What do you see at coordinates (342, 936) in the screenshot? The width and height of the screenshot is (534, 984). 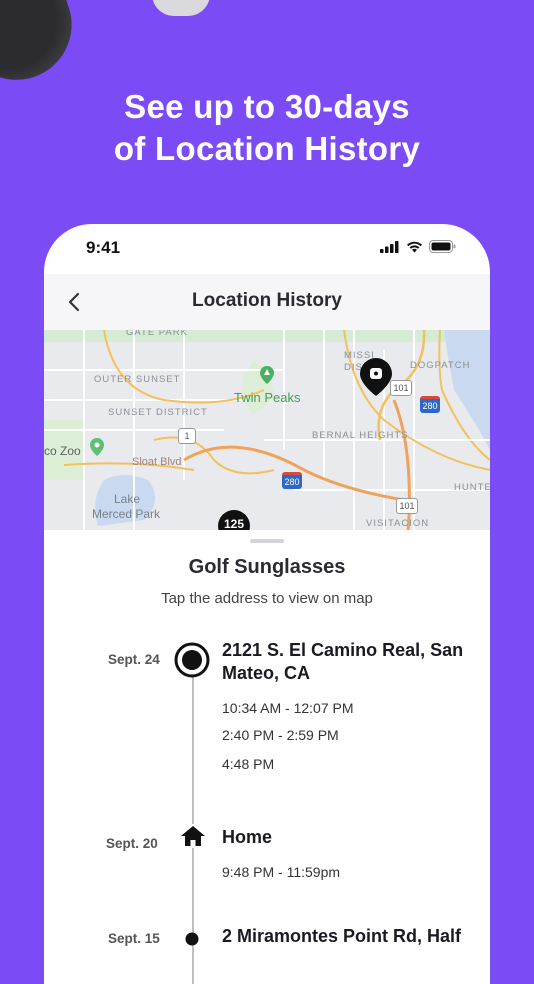 I see `entry-title-line-1: 2 Miramontes Point Rd, Half` at bounding box center [342, 936].